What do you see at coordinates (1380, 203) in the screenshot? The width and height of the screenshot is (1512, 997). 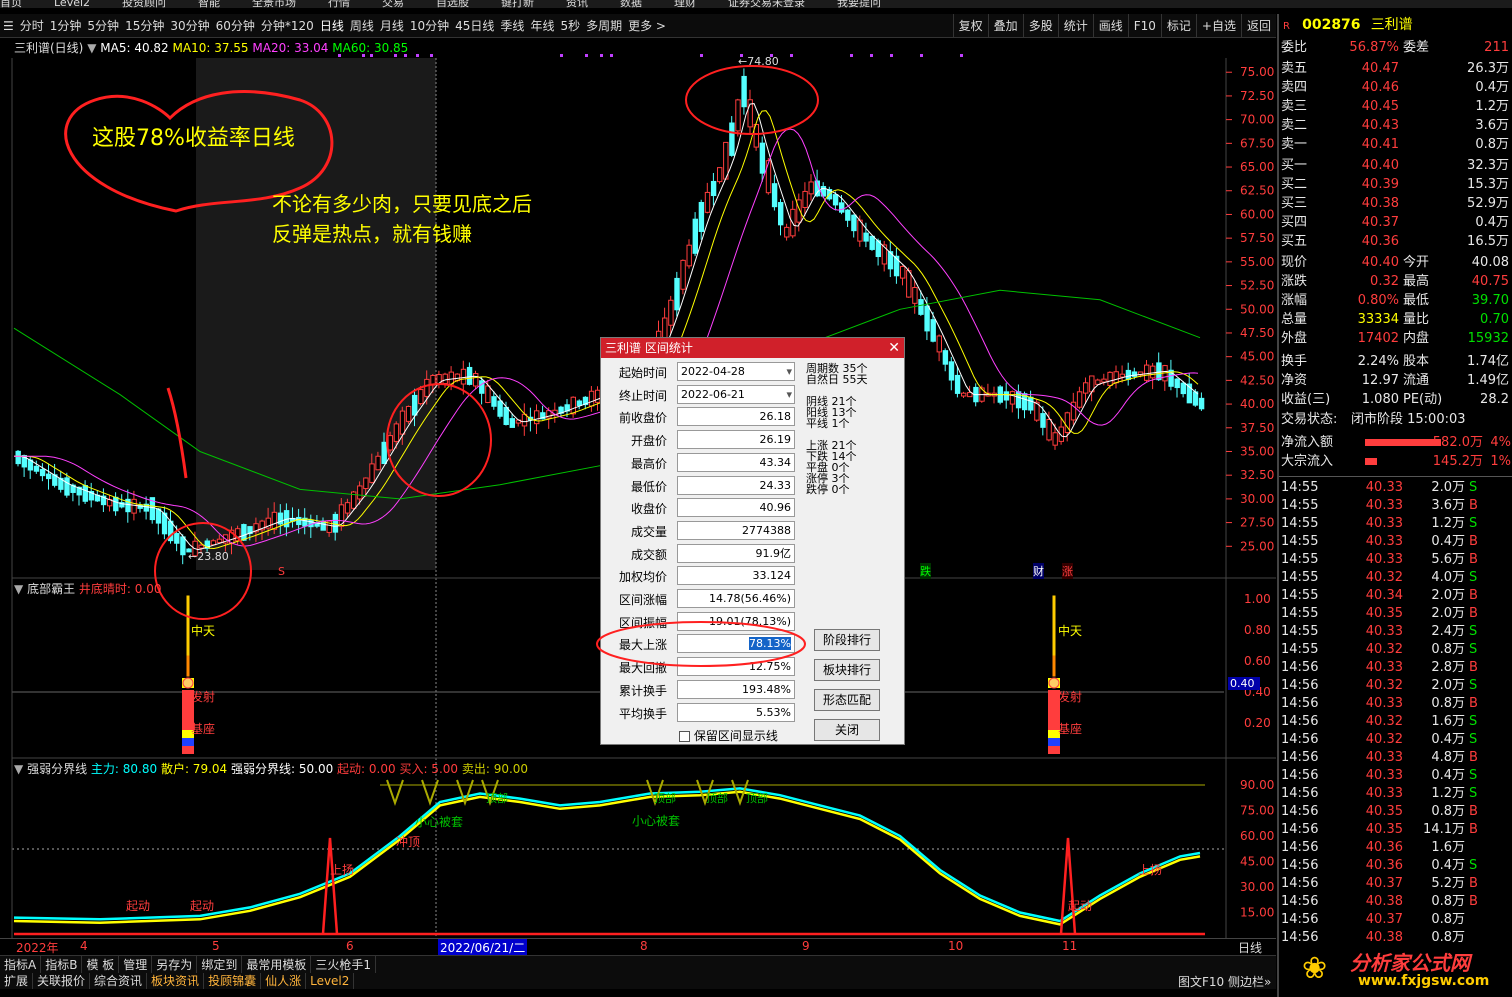 I see `bid-price: 40.38` at bounding box center [1380, 203].